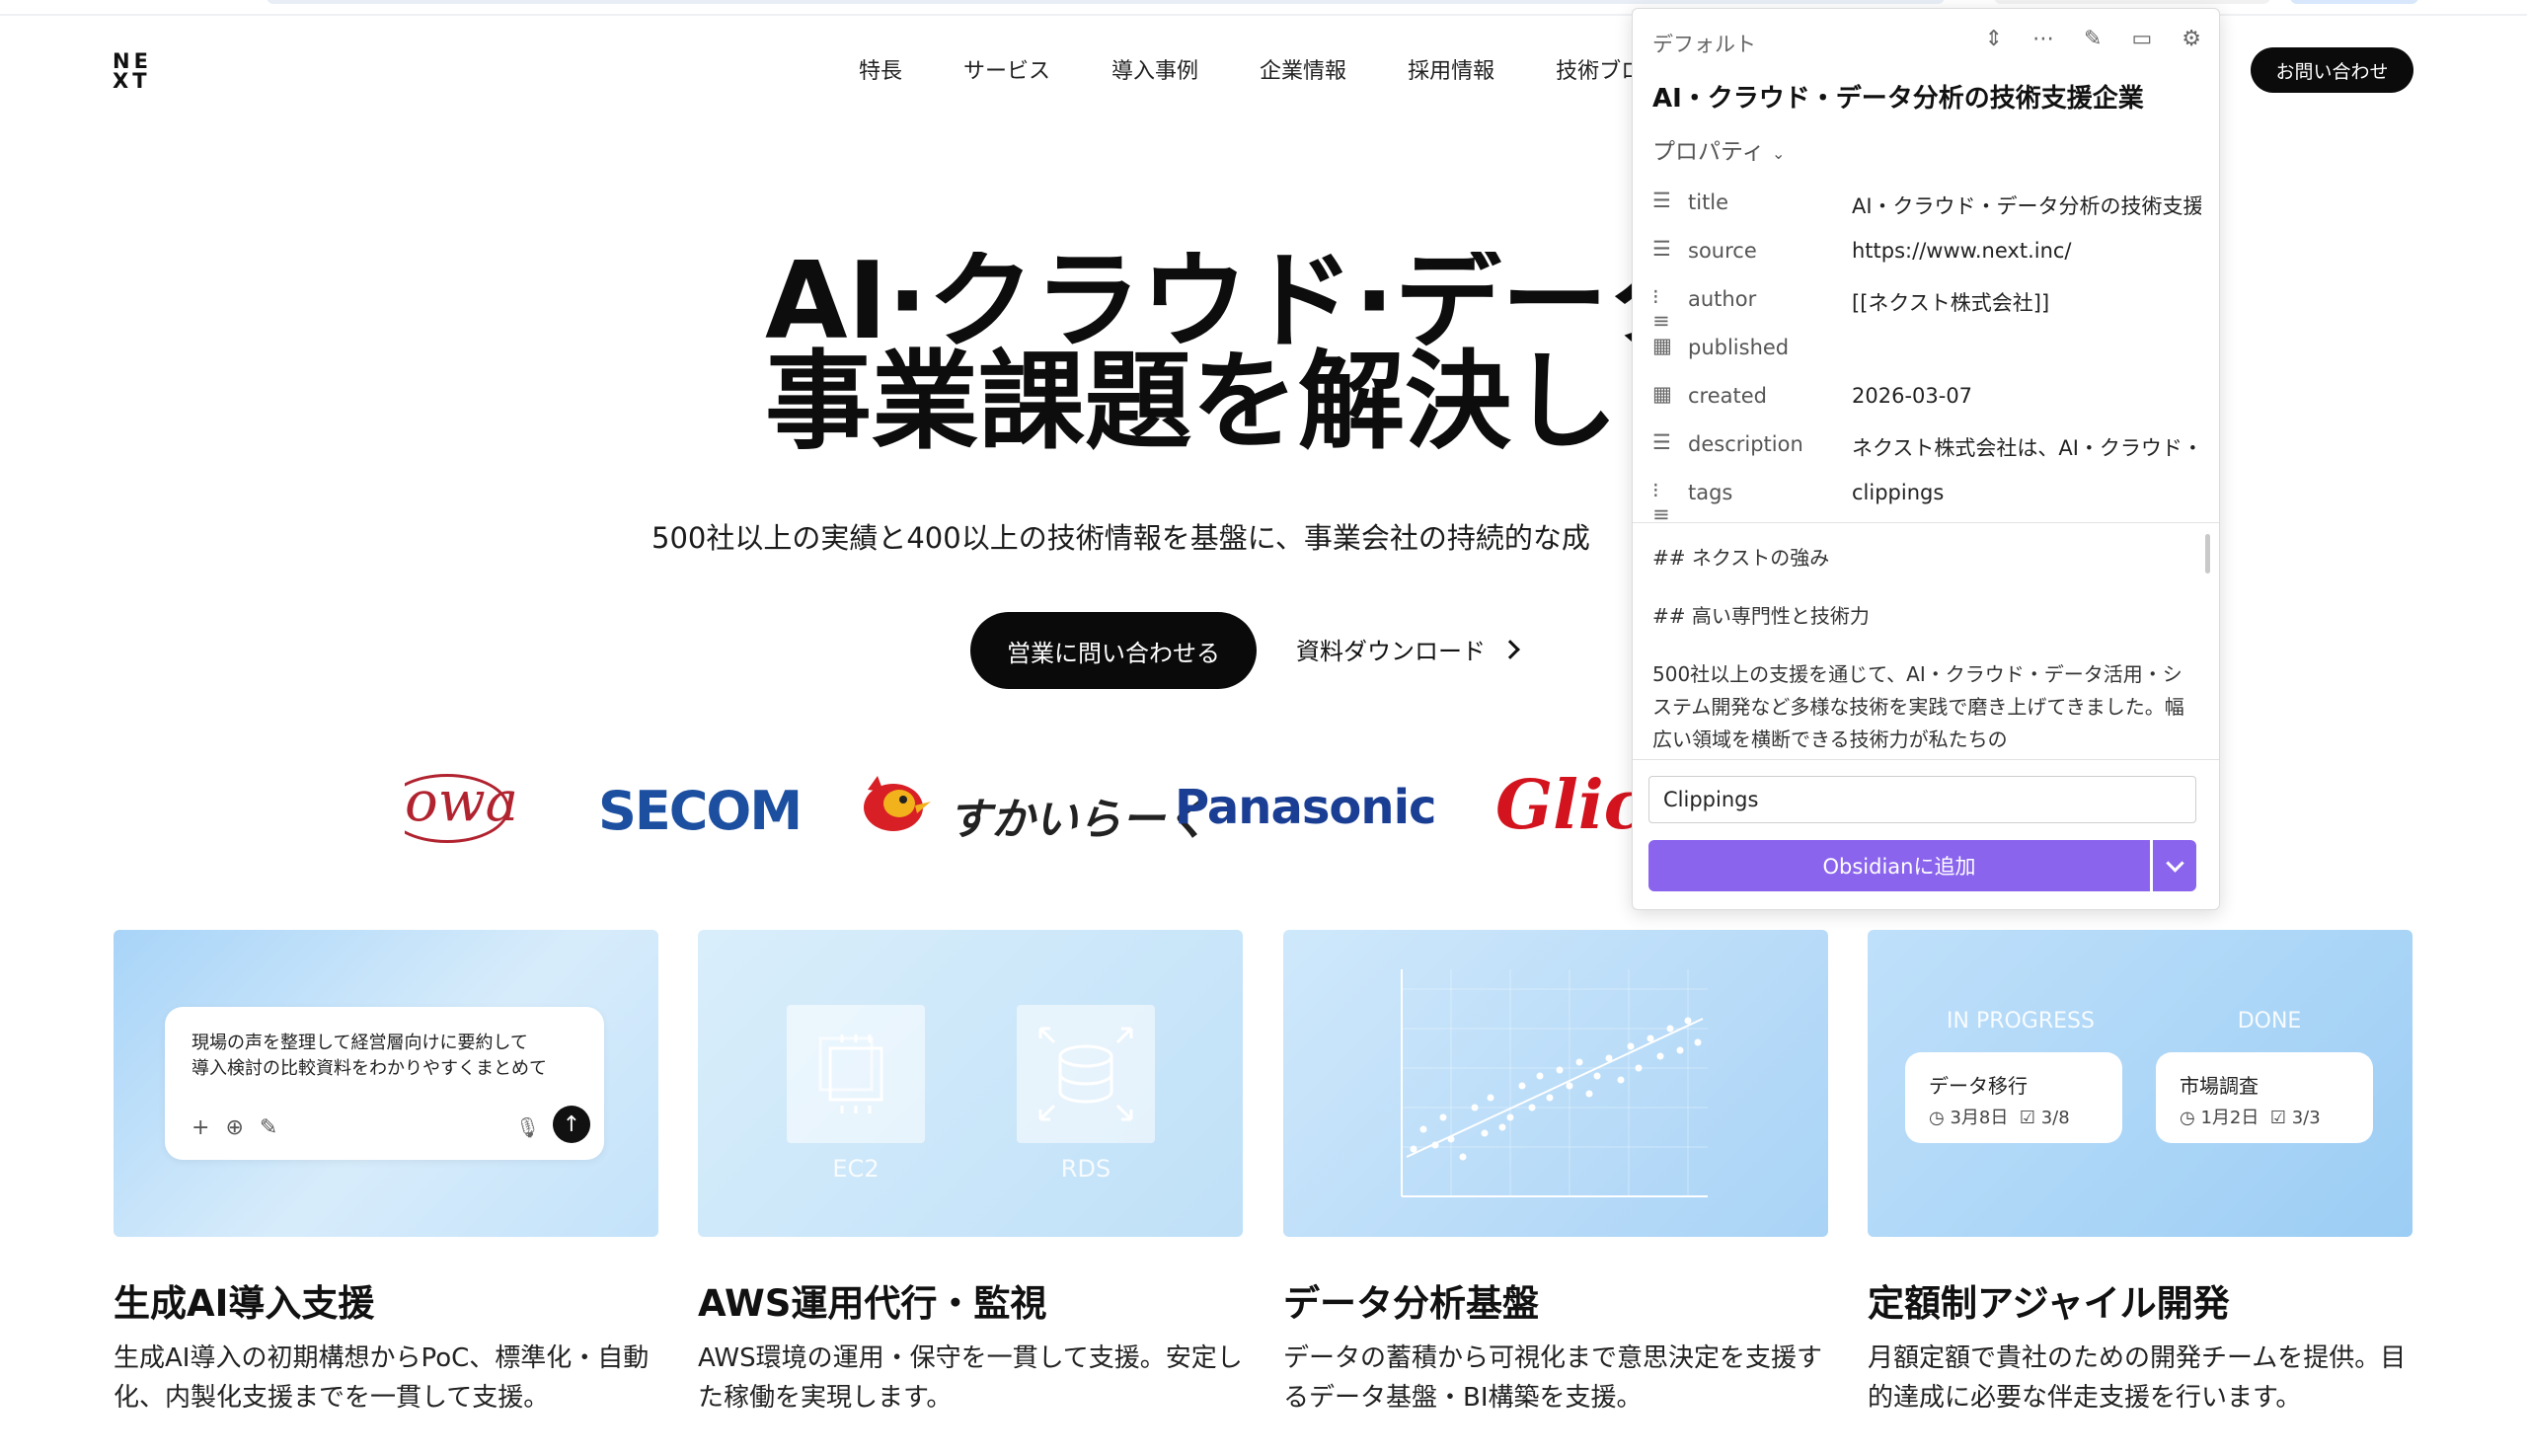  What do you see at coordinates (2141, 39) in the screenshot?
I see `reader-icon: ▭` at bounding box center [2141, 39].